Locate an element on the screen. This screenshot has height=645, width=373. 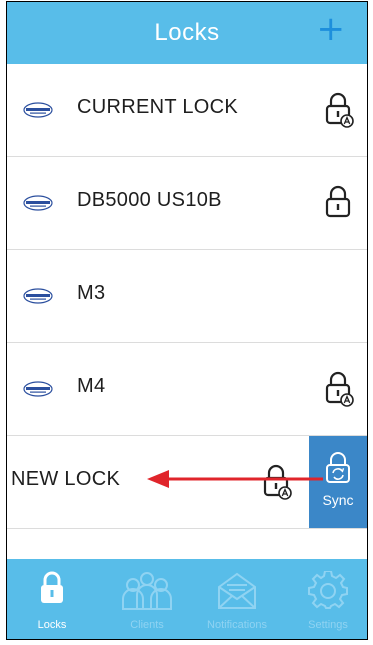
sync-icon is located at coordinates (338, 467).